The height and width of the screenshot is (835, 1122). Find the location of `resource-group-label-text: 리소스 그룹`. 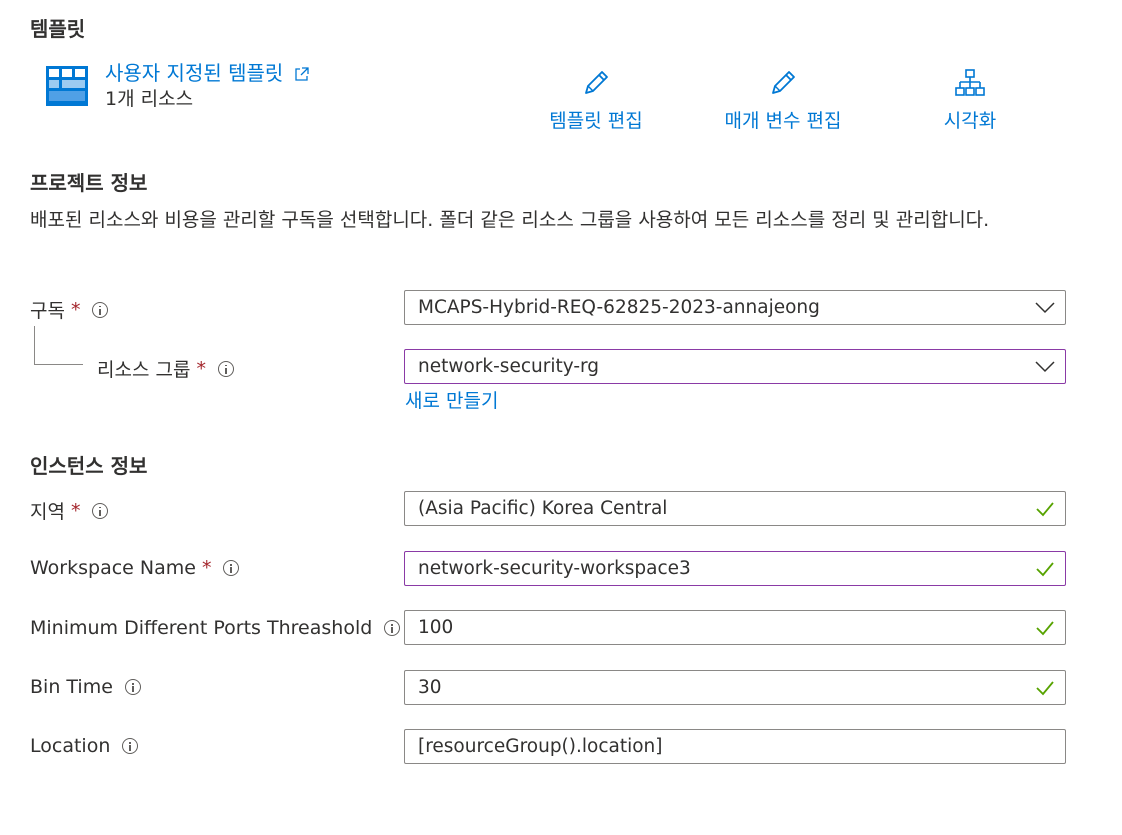

resource-group-label-text: 리소스 그룹 is located at coordinates (144, 370).